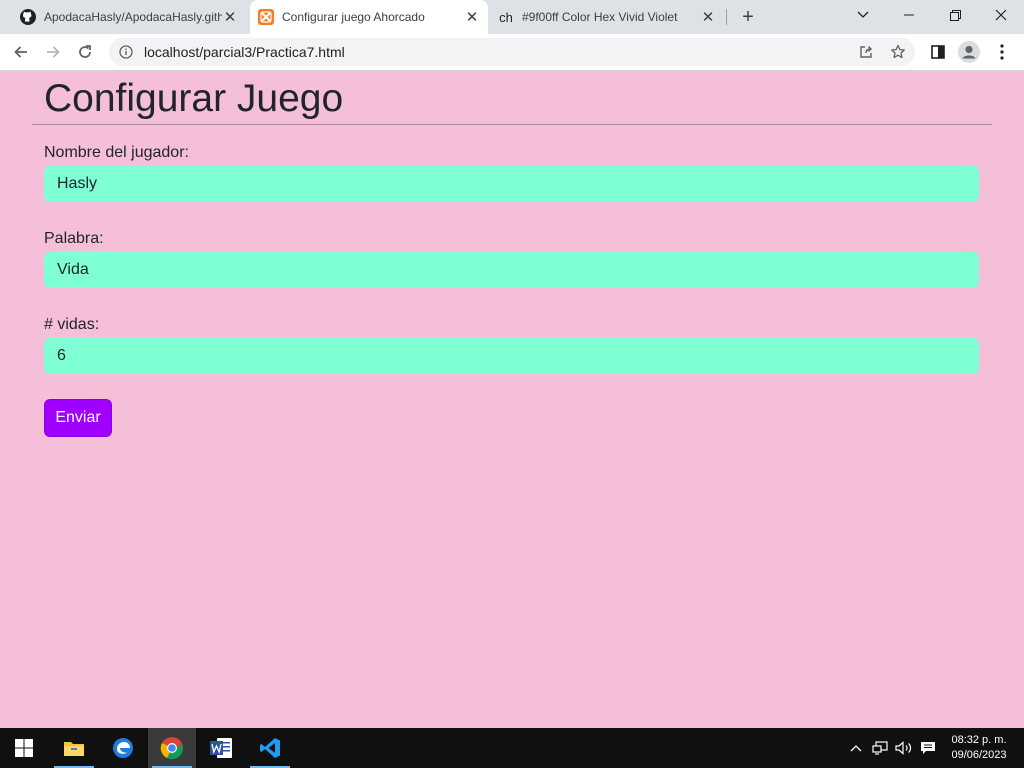 This screenshot has height=768, width=1024. Describe the element at coordinates (904, 748) in the screenshot. I see `volume-icon` at that location.